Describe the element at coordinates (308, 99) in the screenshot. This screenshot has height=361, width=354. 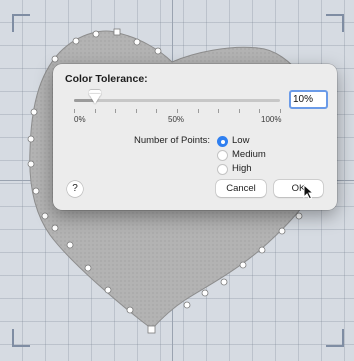
I see `tolerance-value-field: 10%` at that location.